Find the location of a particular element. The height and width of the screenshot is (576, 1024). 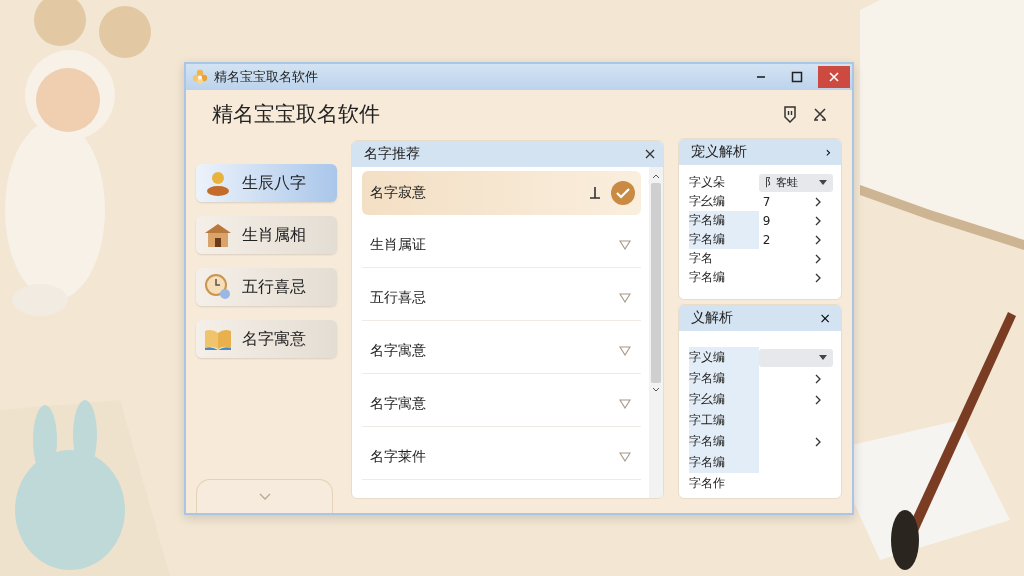

shield-icon is located at coordinates (790, 114).